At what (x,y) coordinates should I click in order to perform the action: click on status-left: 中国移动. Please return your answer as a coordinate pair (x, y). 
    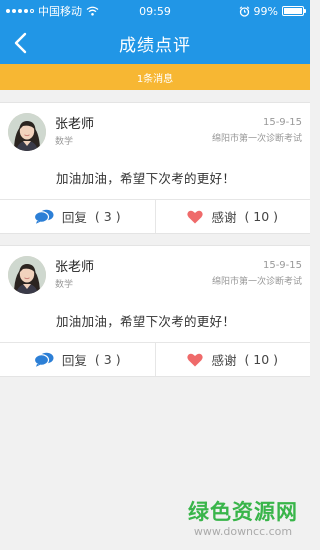
    Looking at the image, I should click on (52, 11).